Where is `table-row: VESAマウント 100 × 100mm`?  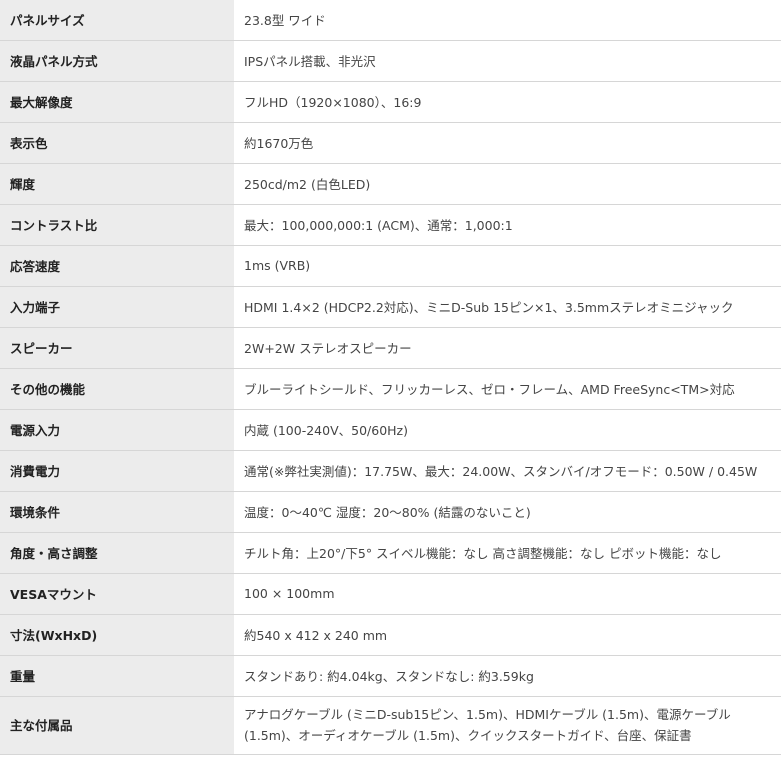
table-row: VESAマウント 100 × 100mm is located at coordinates (390, 594).